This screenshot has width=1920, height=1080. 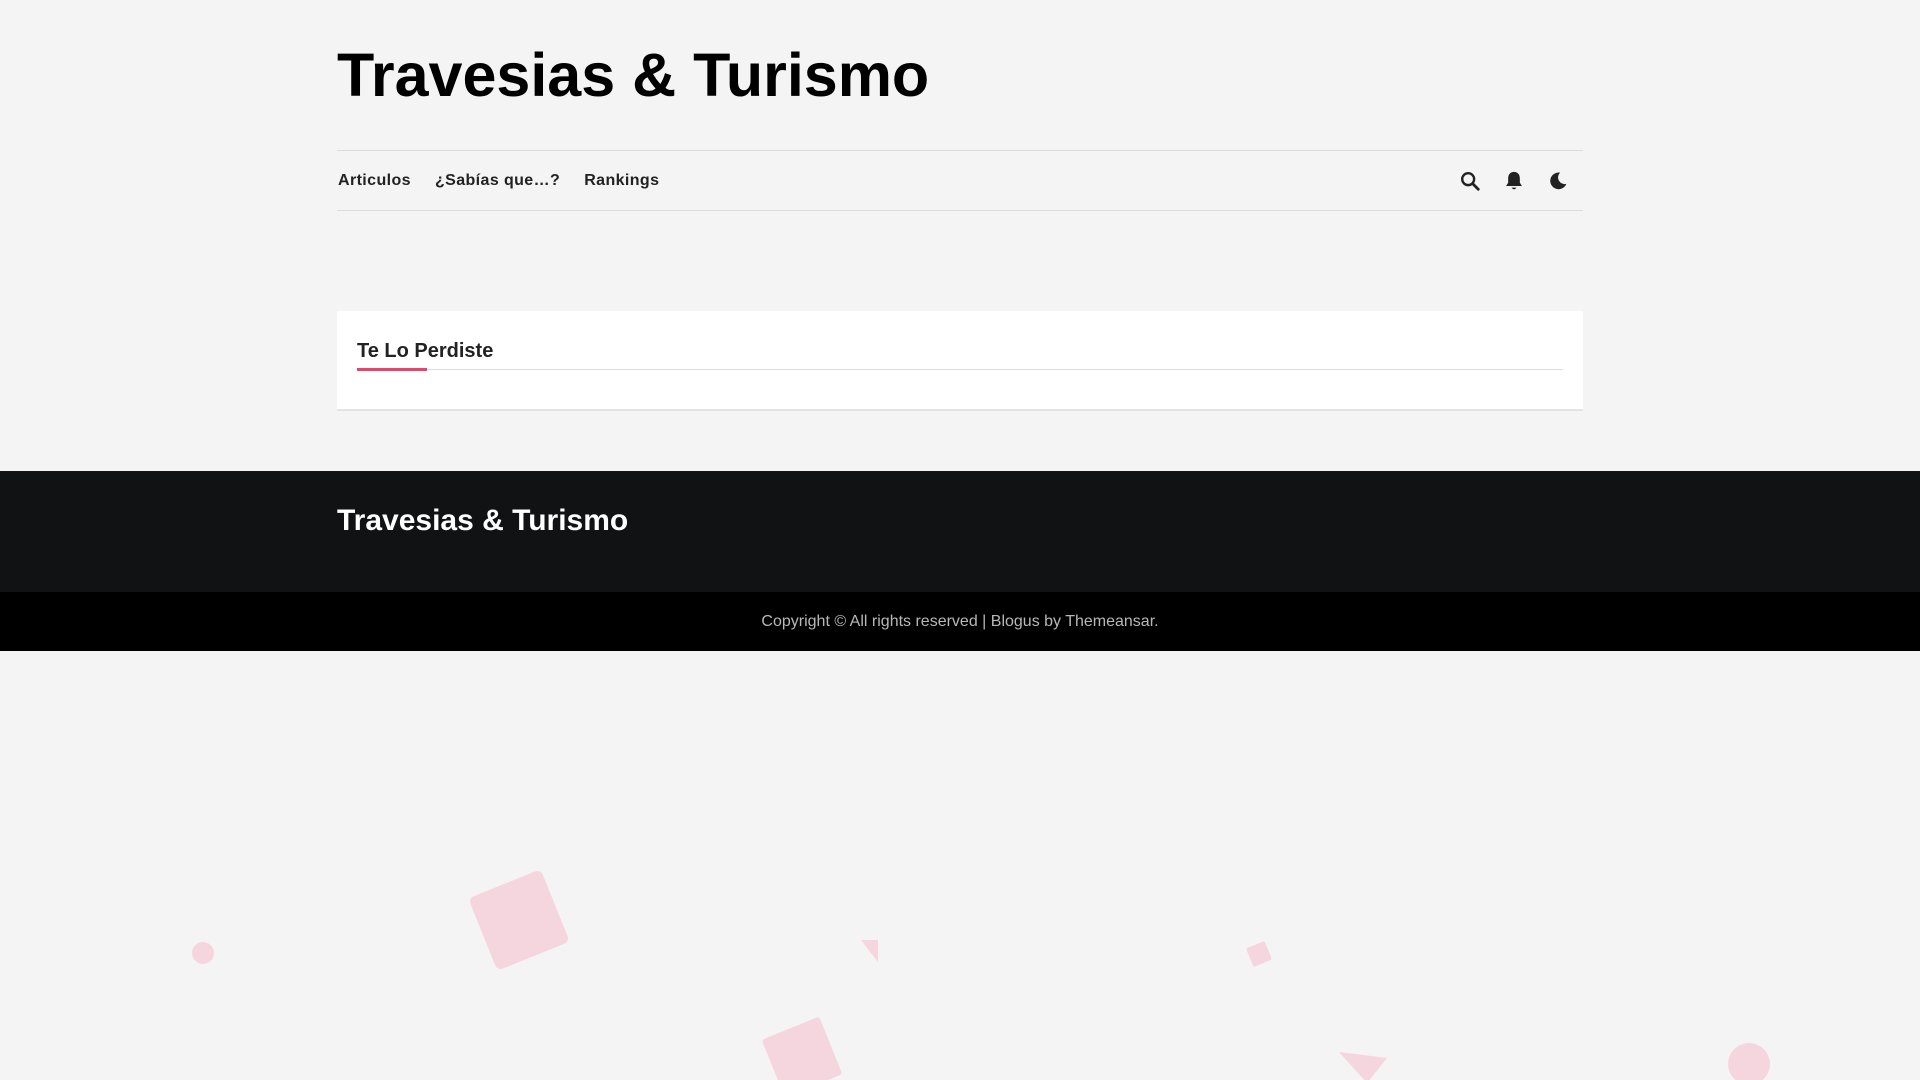 I want to click on bell-icon, so click(x=1514, y=180).